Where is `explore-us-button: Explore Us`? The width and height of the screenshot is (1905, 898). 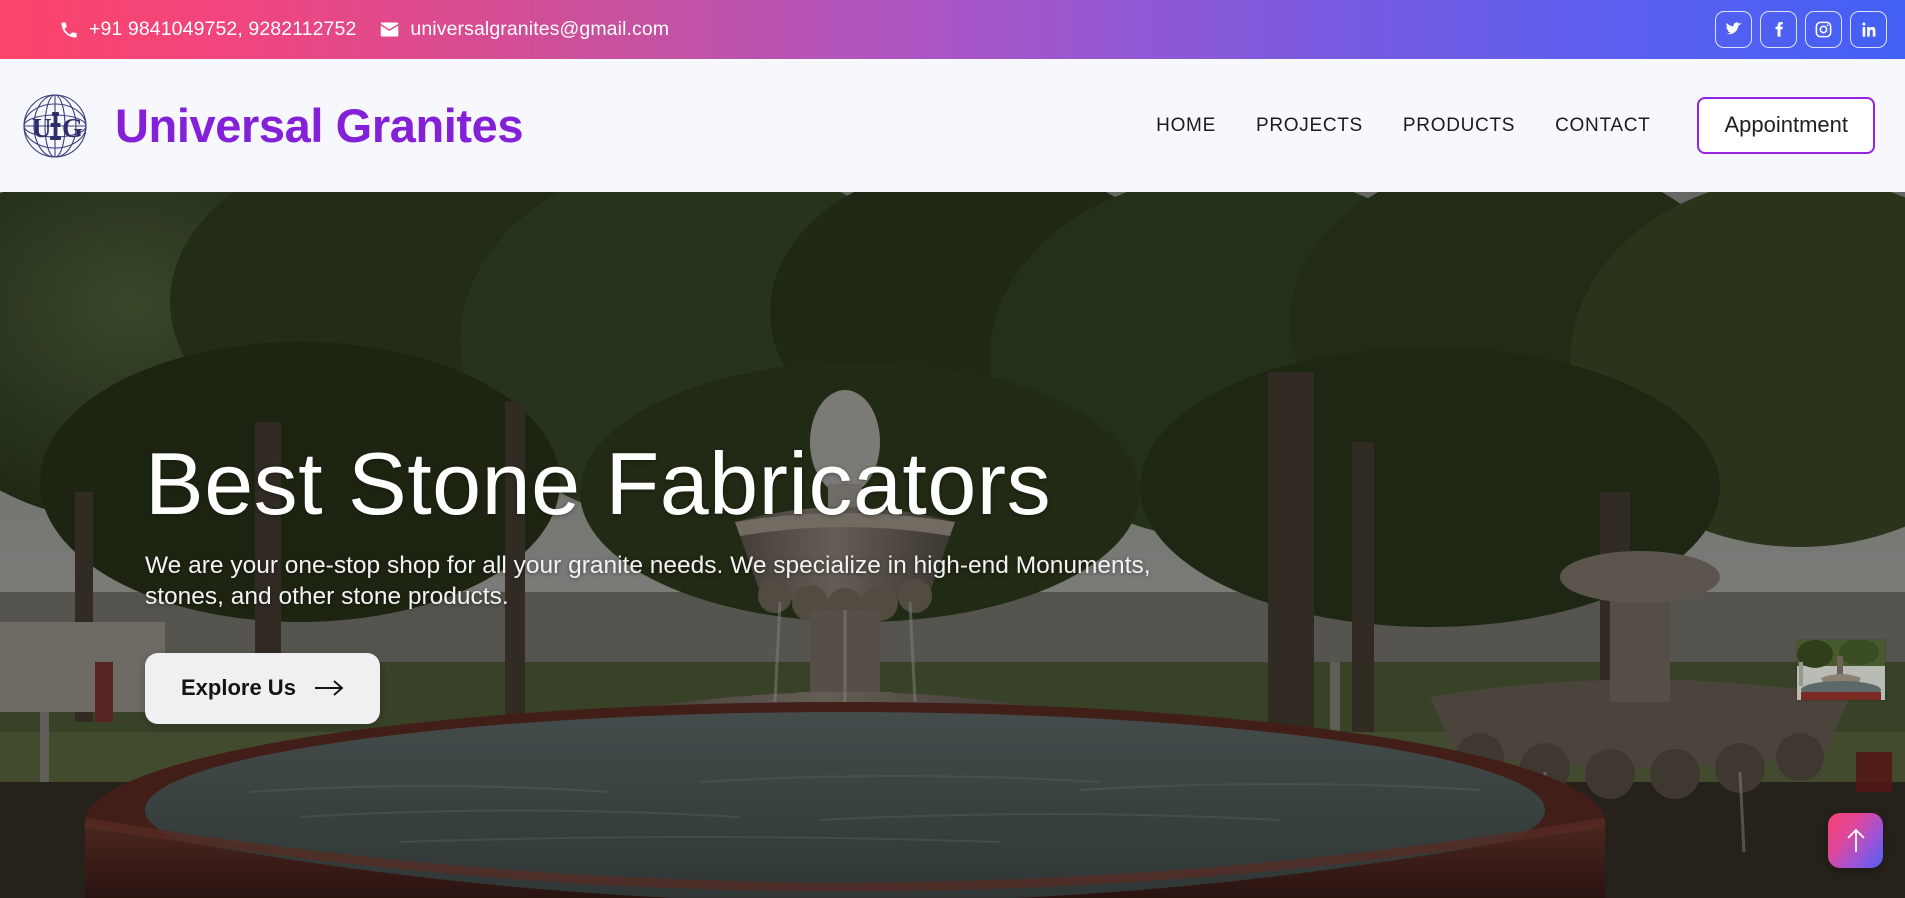 explore-us-button: Explore Us is located at coordinates (262, 688).